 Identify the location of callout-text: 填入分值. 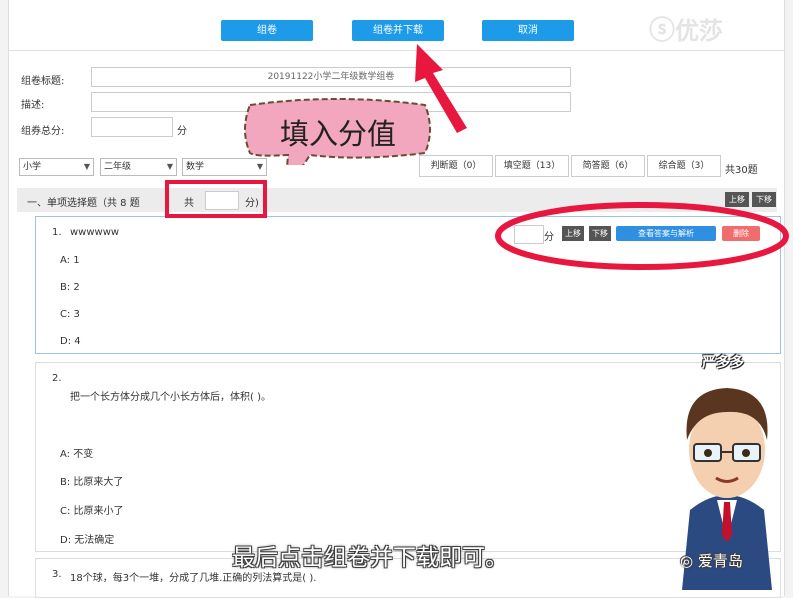
(338, 134).